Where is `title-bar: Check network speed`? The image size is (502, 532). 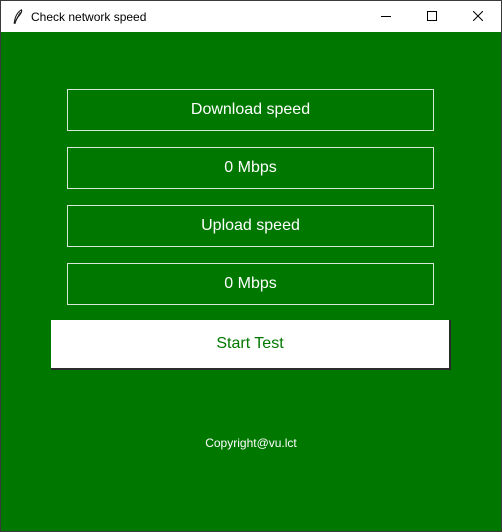 title-bar: Check network speed is located at coordinates (251, 16).